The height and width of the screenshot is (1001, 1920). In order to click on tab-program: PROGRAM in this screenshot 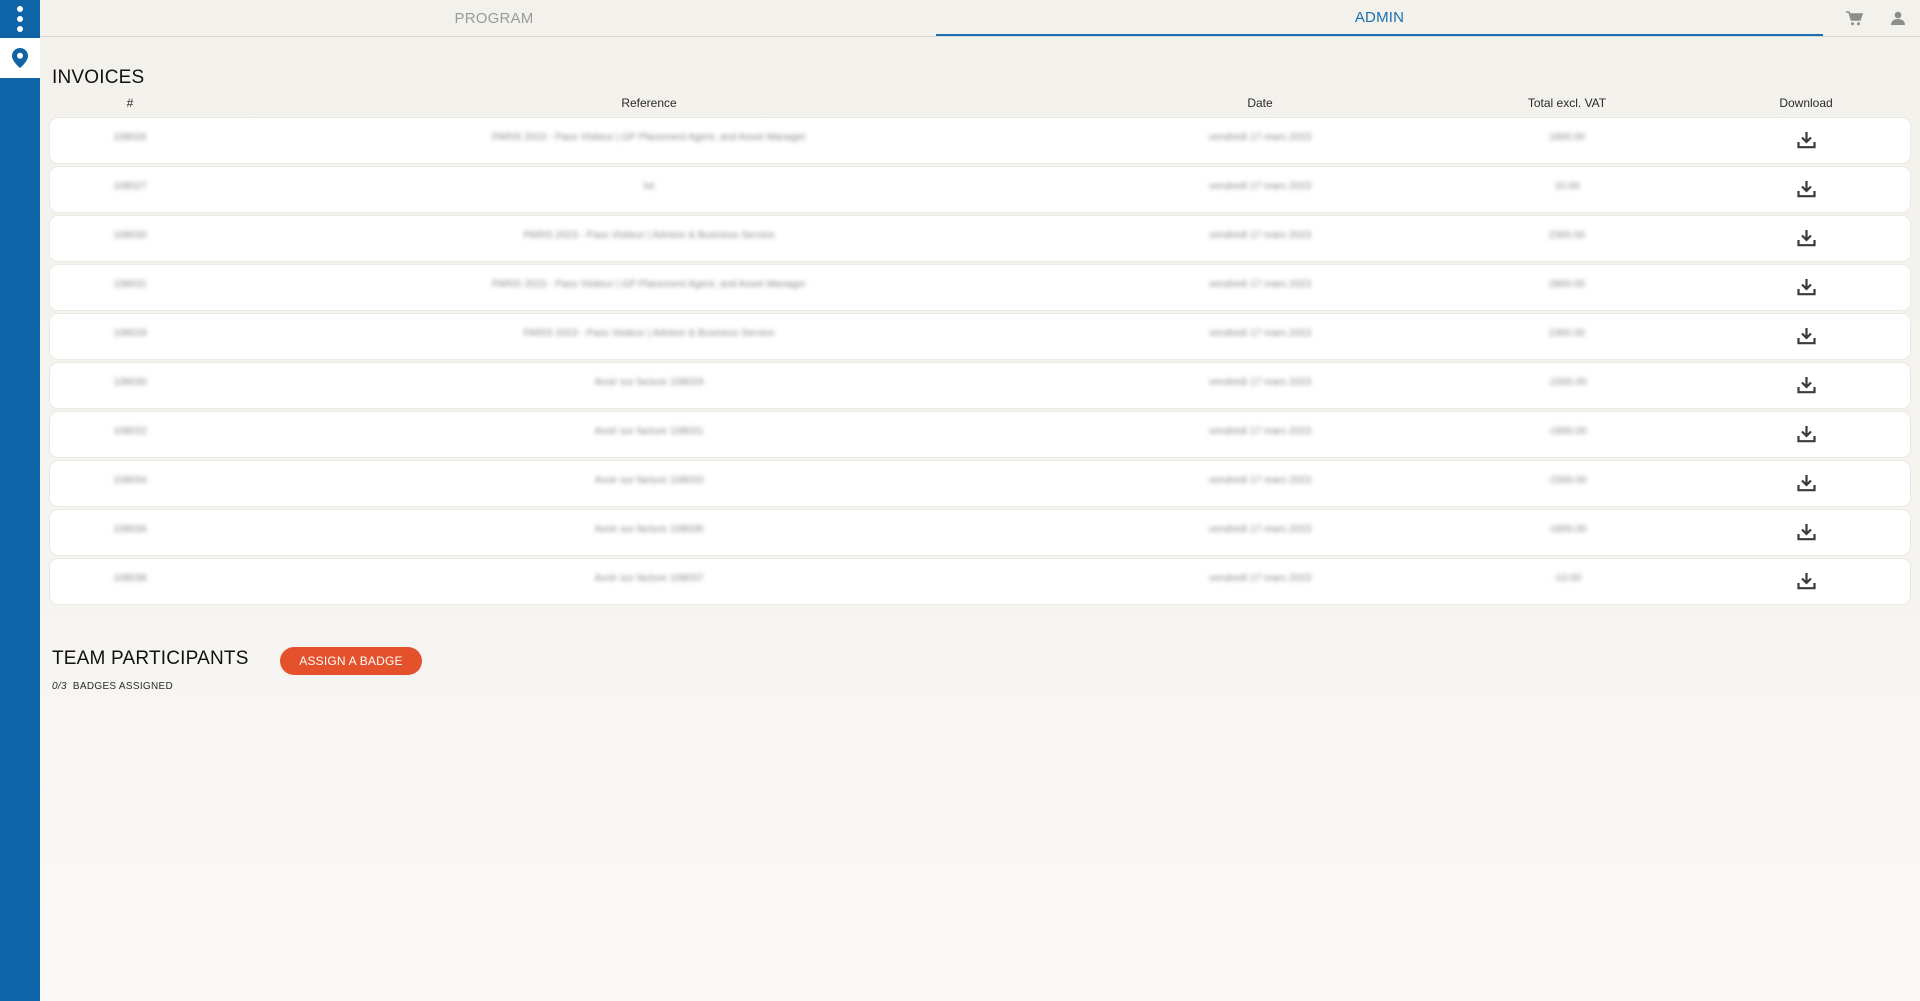, I will do `click(494, 18)`.